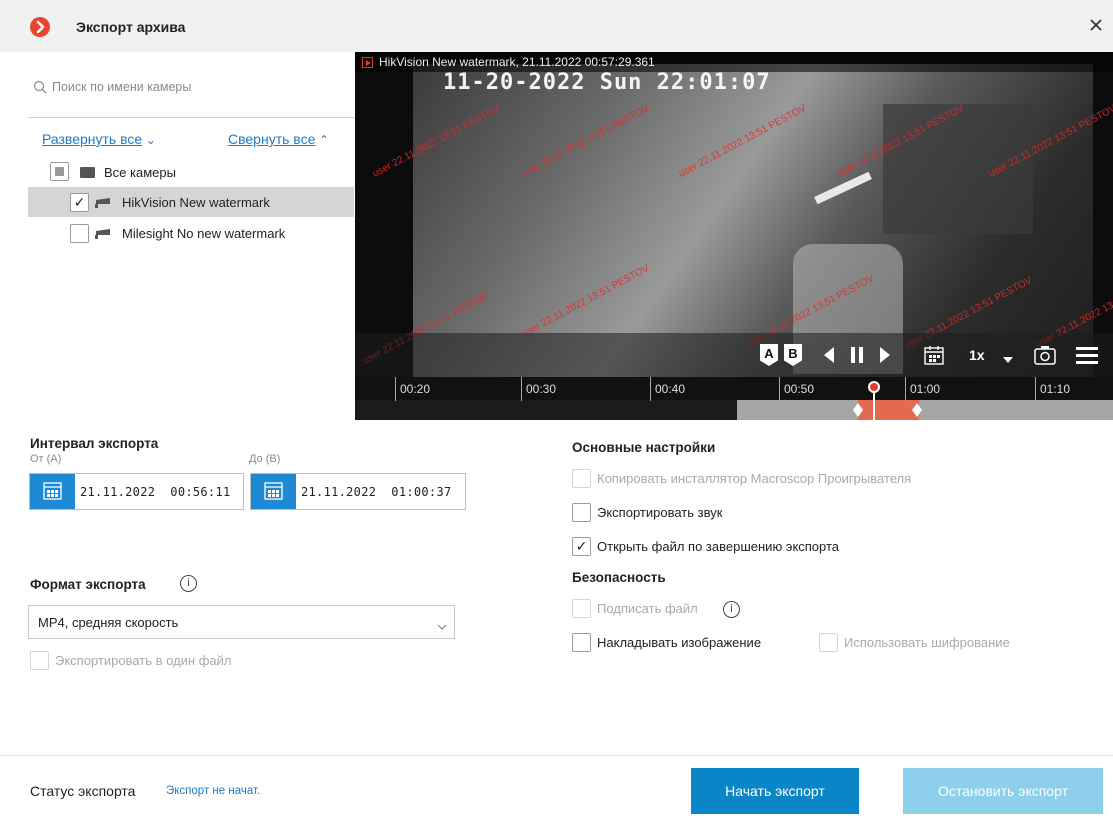 The image size is (1113, 820). Describe the element at coordinates (581, 642) in the screenshot. I see `overlay-image-checkbox` at that location.